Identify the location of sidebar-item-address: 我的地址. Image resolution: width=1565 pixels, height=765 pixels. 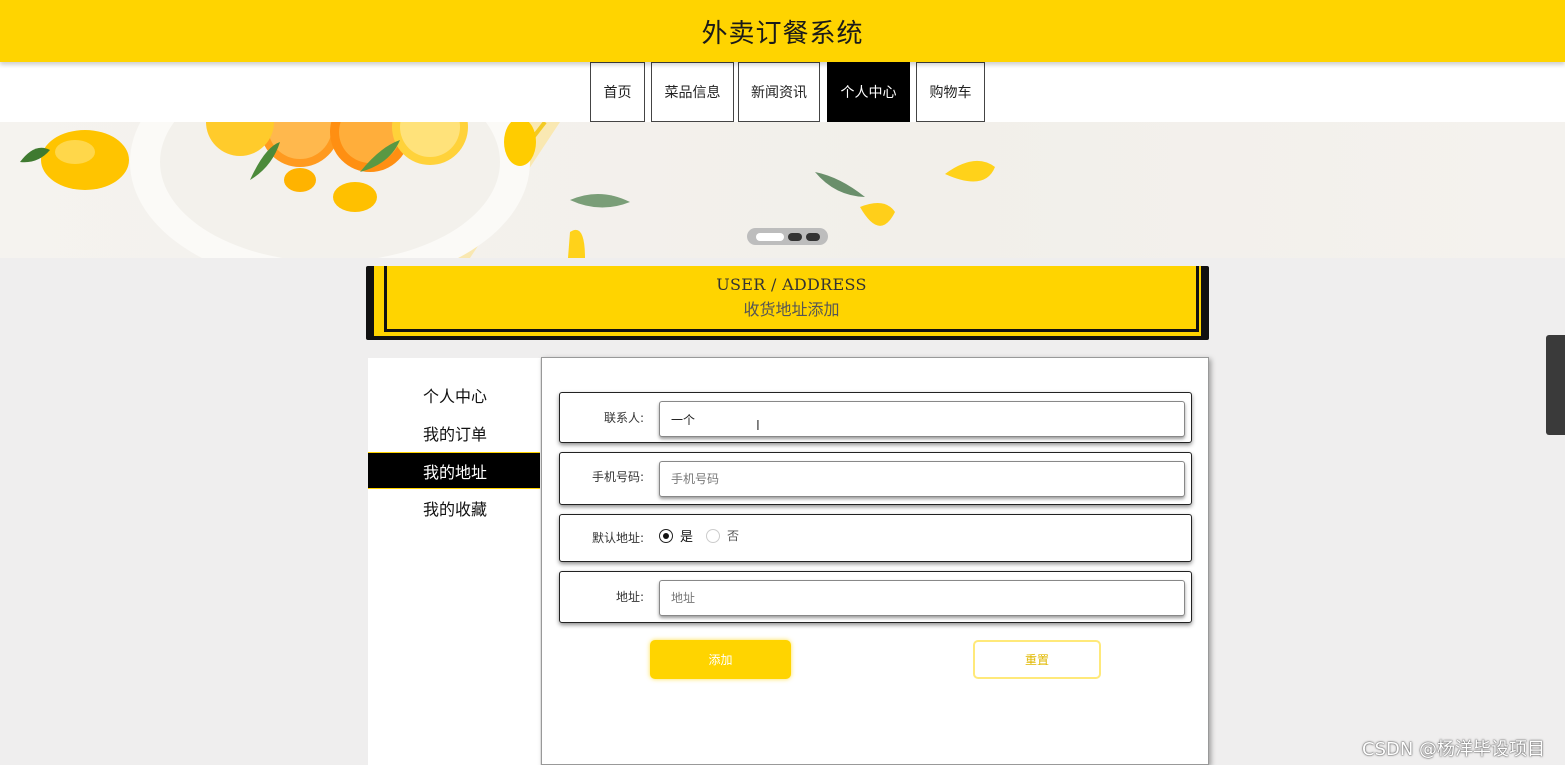
(454, 470).